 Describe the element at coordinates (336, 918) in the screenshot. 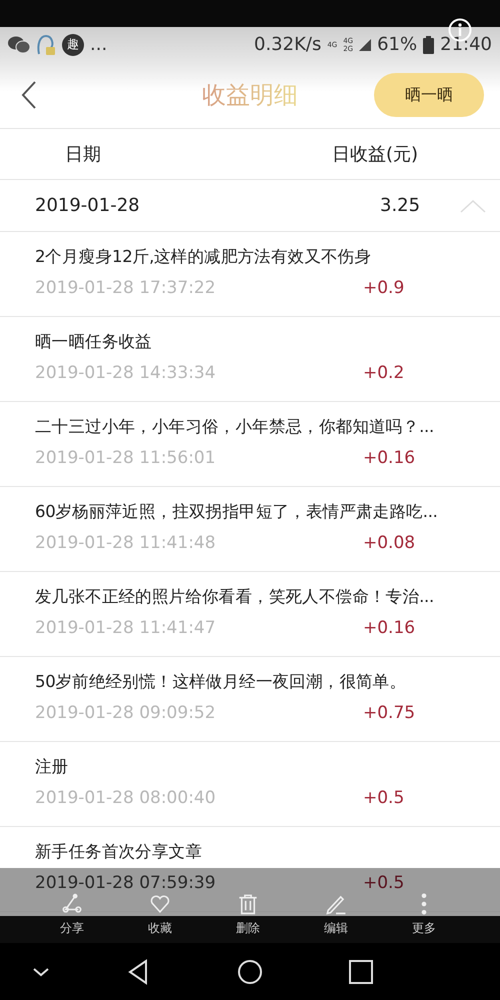

I see `toolbar-button: 编辑` at that location.